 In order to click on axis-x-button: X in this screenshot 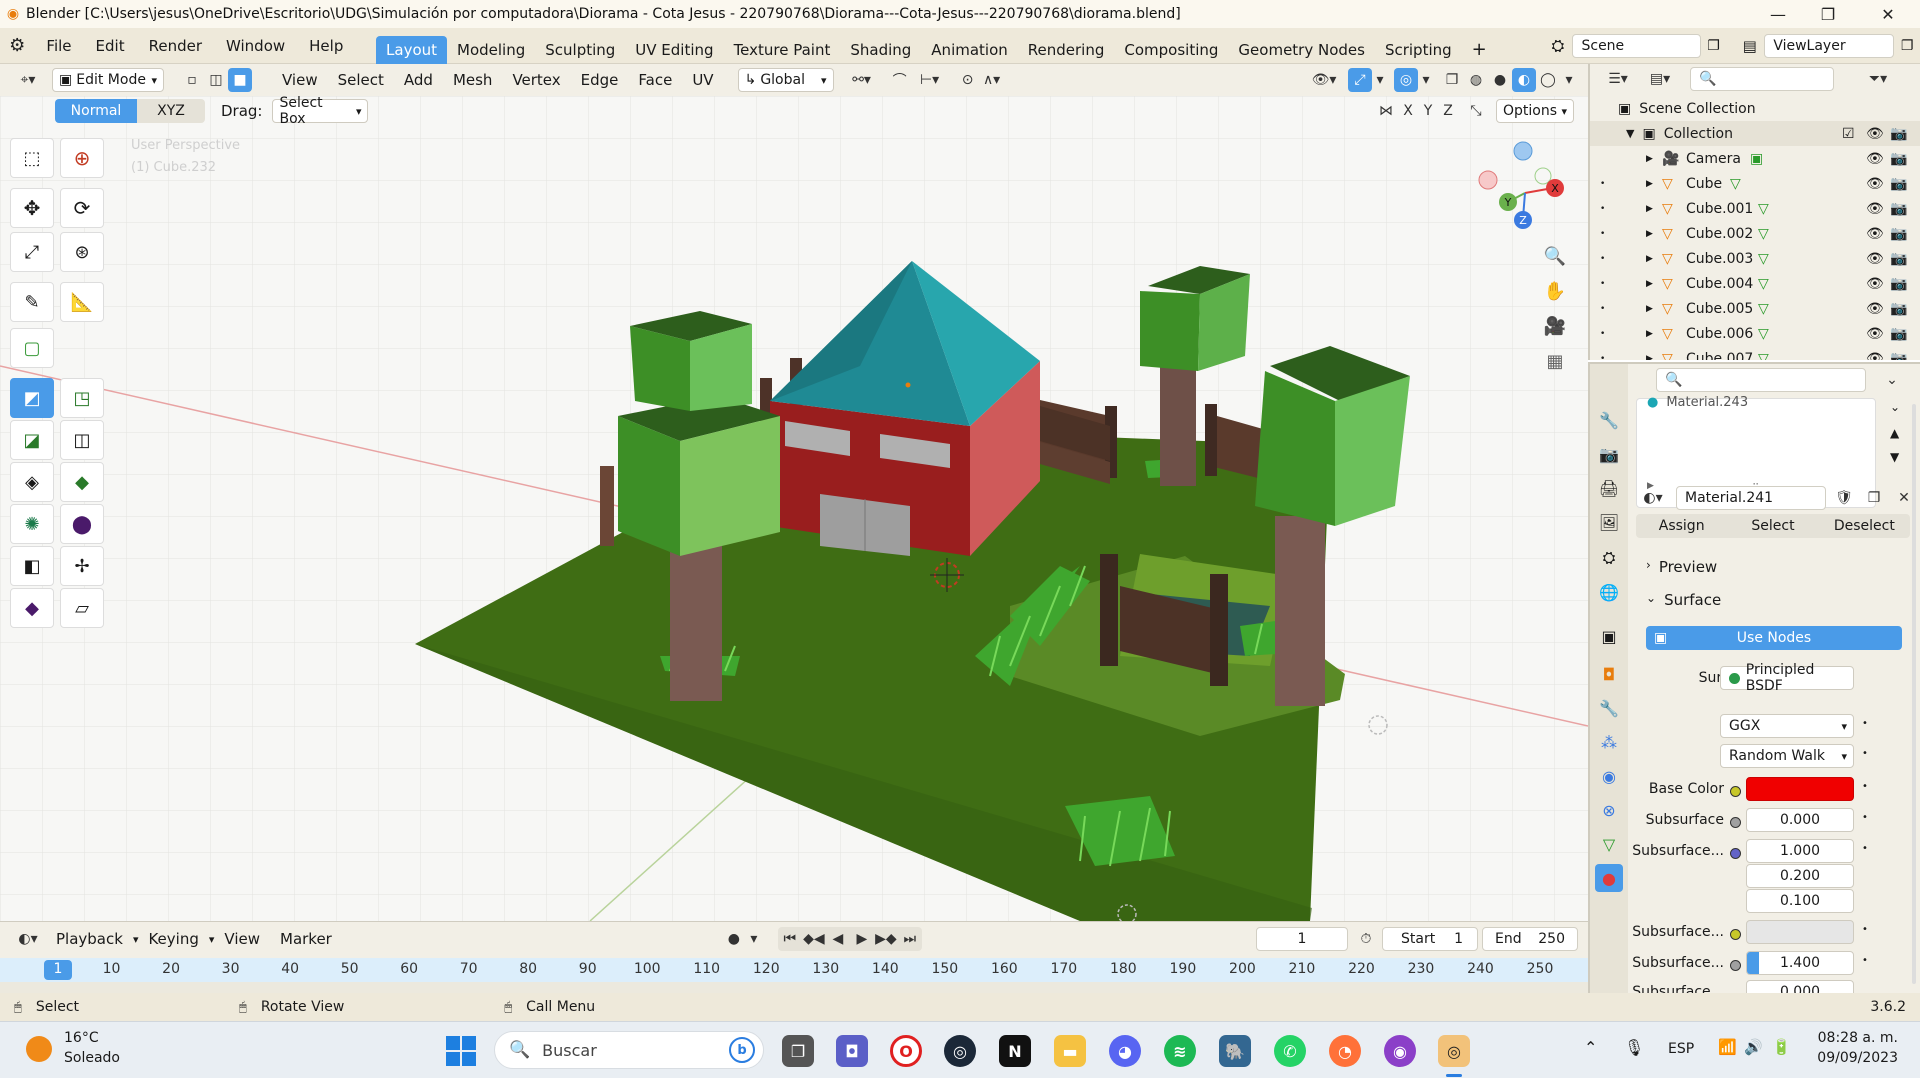, I will do `click(1408, 111)`.